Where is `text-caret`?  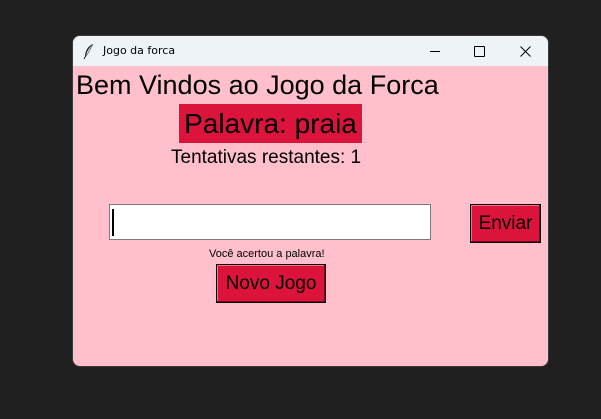 text-caret is located at coordinates (113, 222).